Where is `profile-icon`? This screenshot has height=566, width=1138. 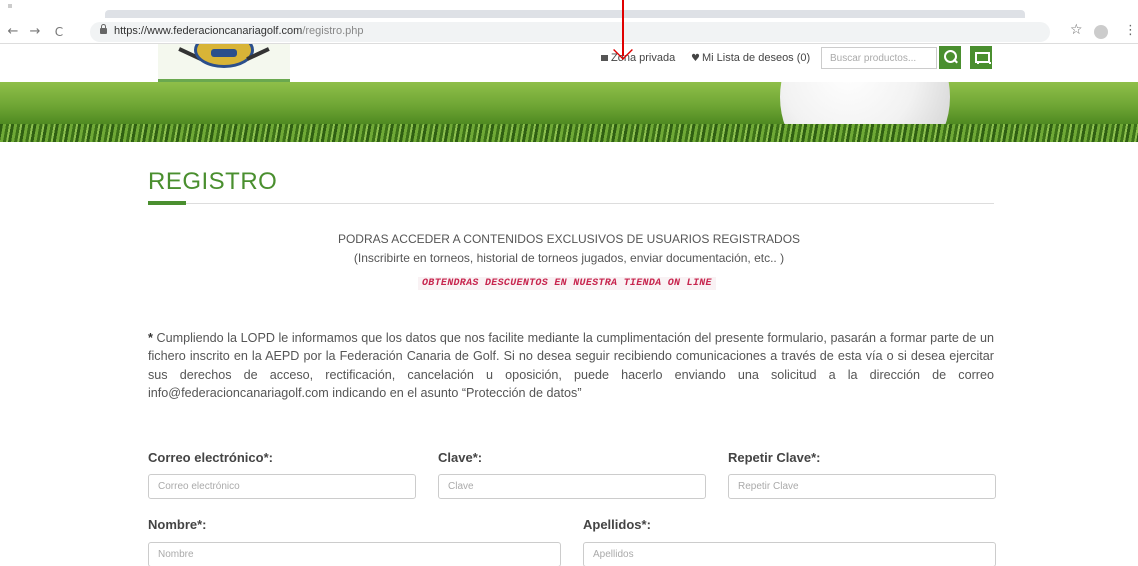 profile-icon is located at coordinates (1101, 32).